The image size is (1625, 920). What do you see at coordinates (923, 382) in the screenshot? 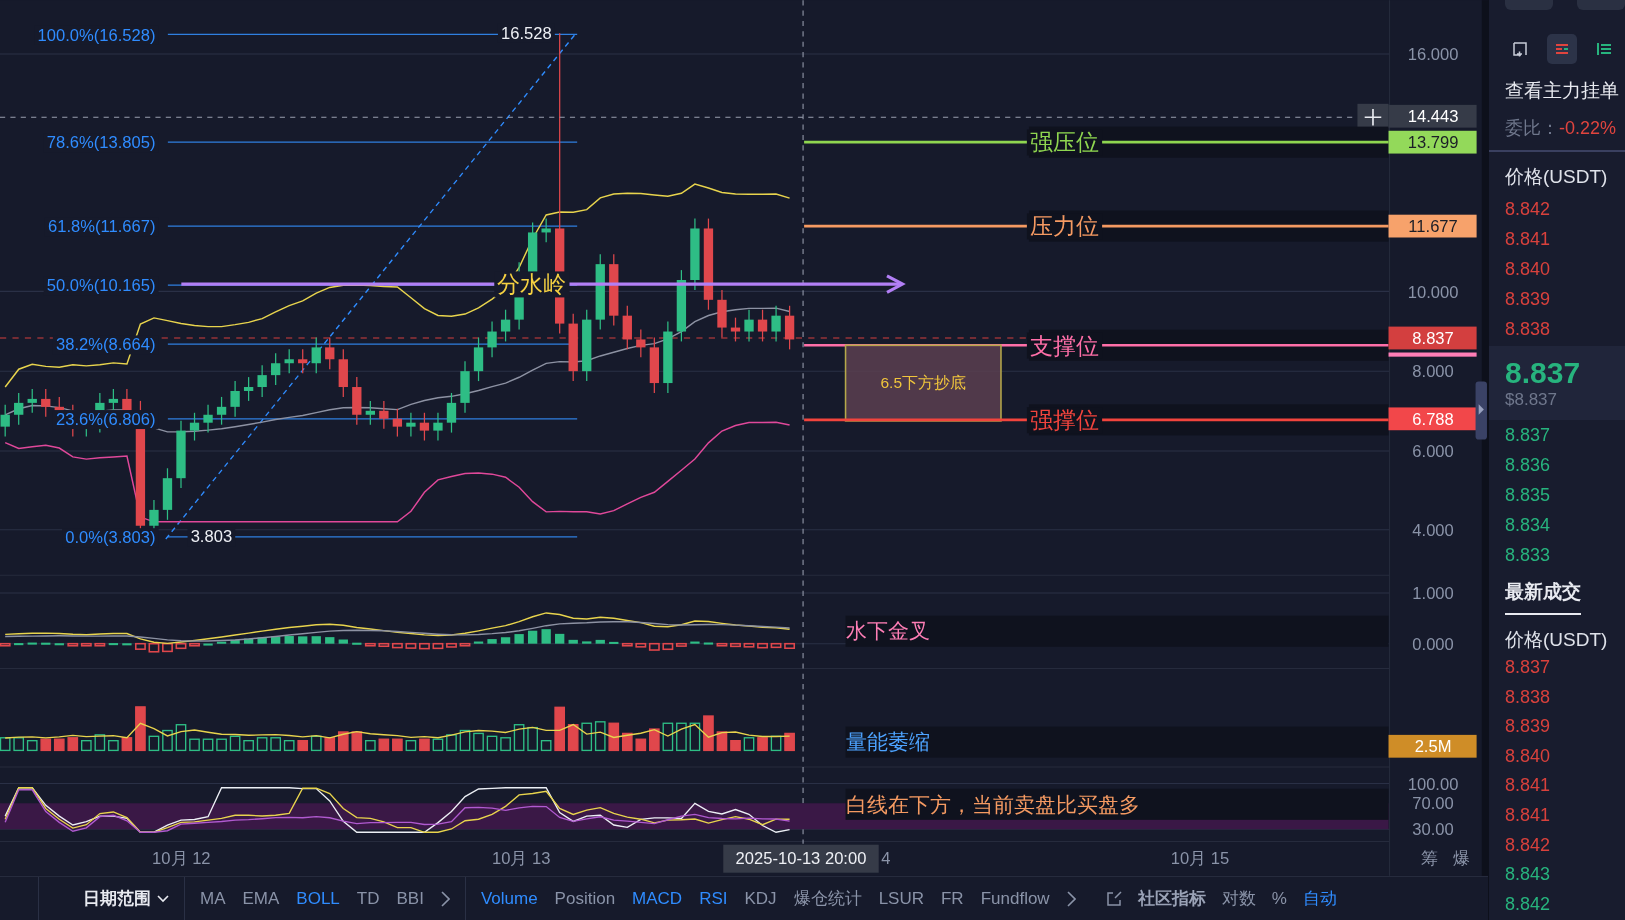
I see `zone-label: 6.5下方抄底` at bounding box center [923, 382].